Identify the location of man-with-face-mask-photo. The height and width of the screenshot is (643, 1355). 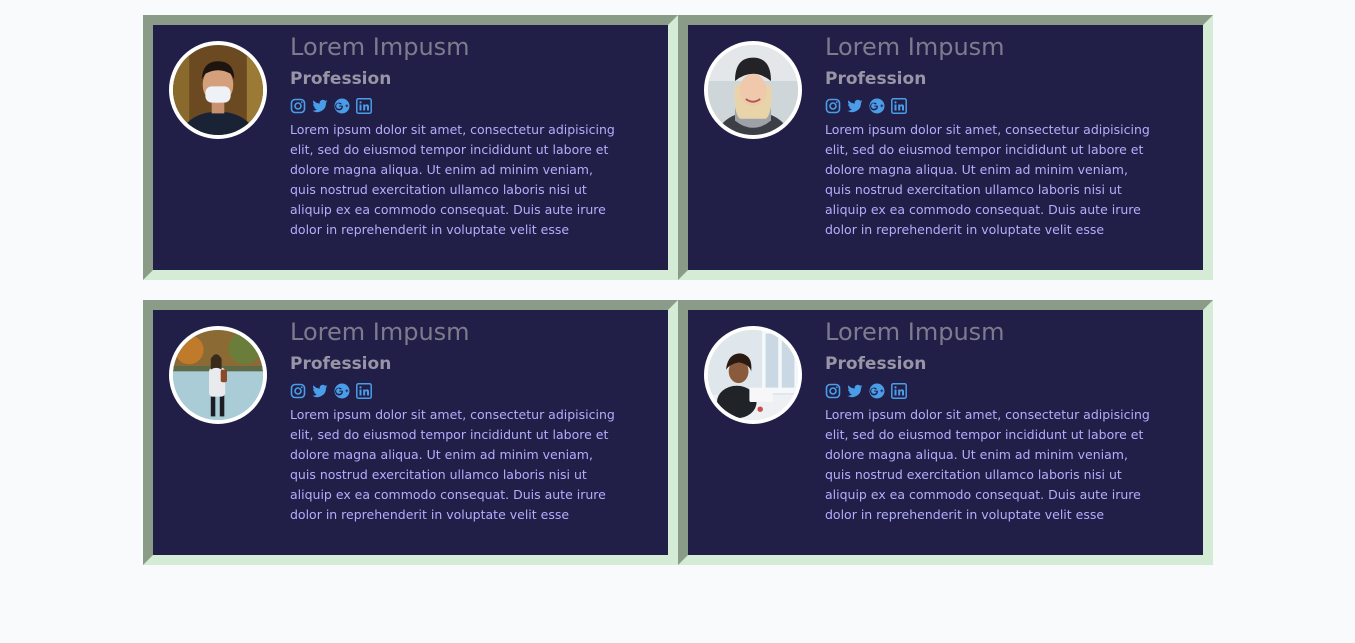
(218, 90).